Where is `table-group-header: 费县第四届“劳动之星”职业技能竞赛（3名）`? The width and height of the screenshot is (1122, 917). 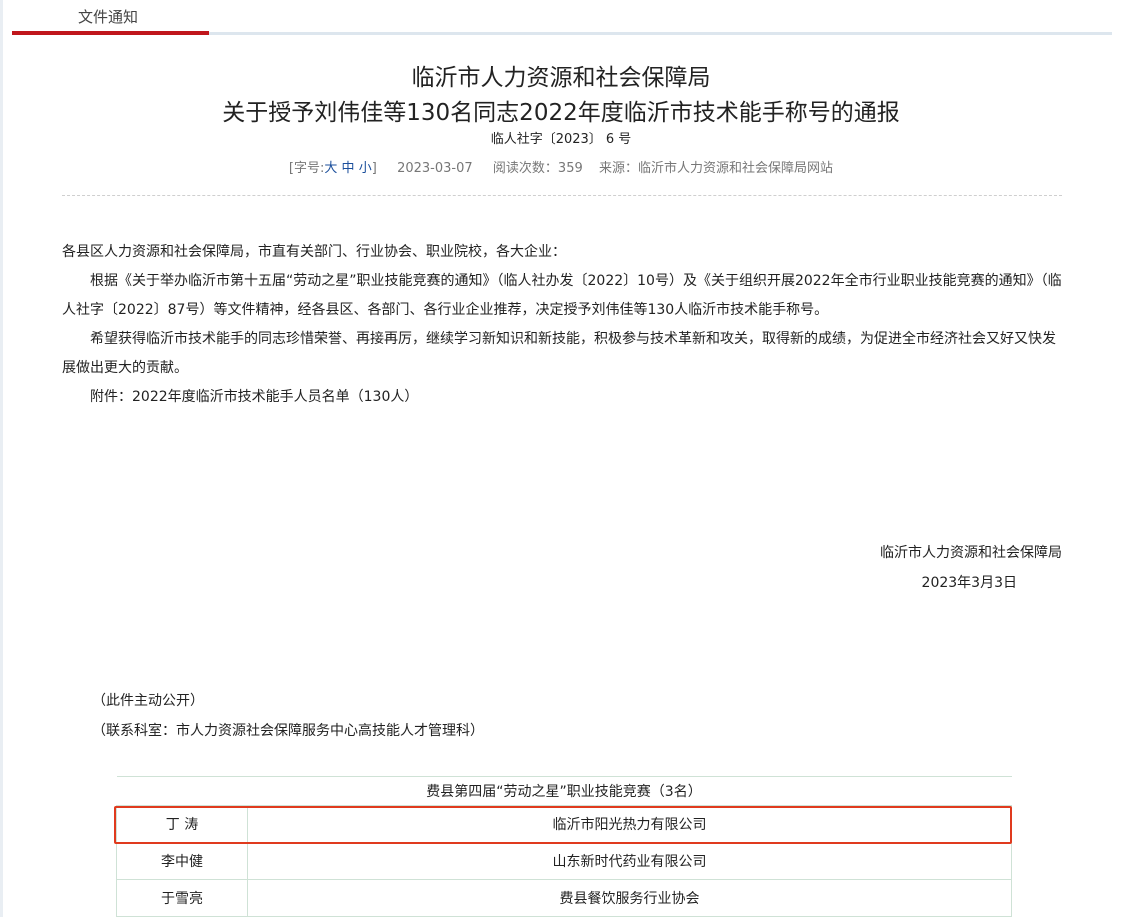
table-group-header: 费县第四届“劳动之星”职业技能竞赛（3名） is located at coordinates (564, 791).